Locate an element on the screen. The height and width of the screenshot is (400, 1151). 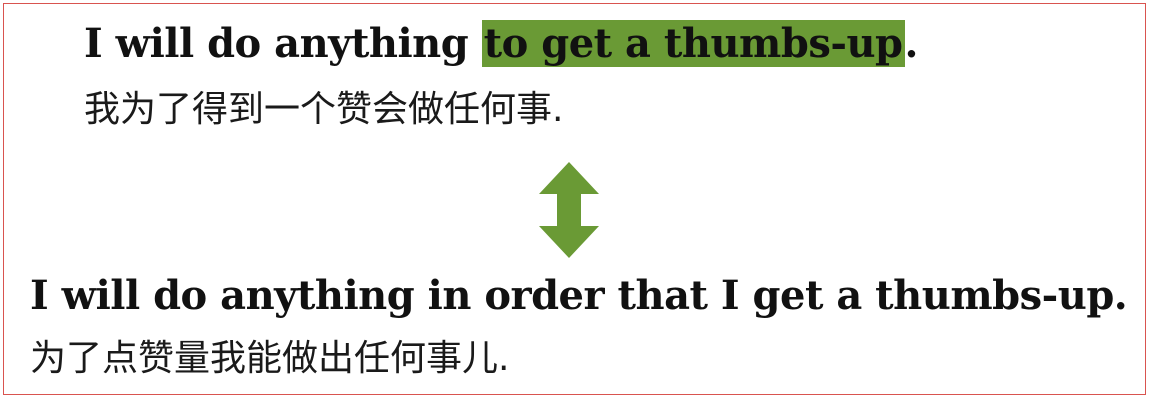
sentence-text: I will do anything is located at coordinates (283, 43).